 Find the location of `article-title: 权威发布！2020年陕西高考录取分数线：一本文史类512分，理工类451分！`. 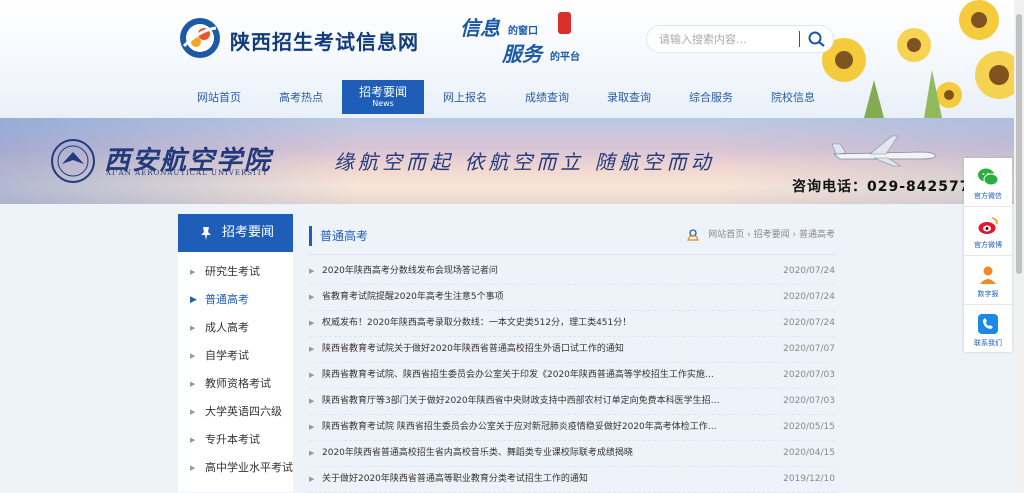

article-title: 权威发布！2020年陕西高考录取分数线：一本文史类512分，理工类451分！ is located at coordinates (477, 323).